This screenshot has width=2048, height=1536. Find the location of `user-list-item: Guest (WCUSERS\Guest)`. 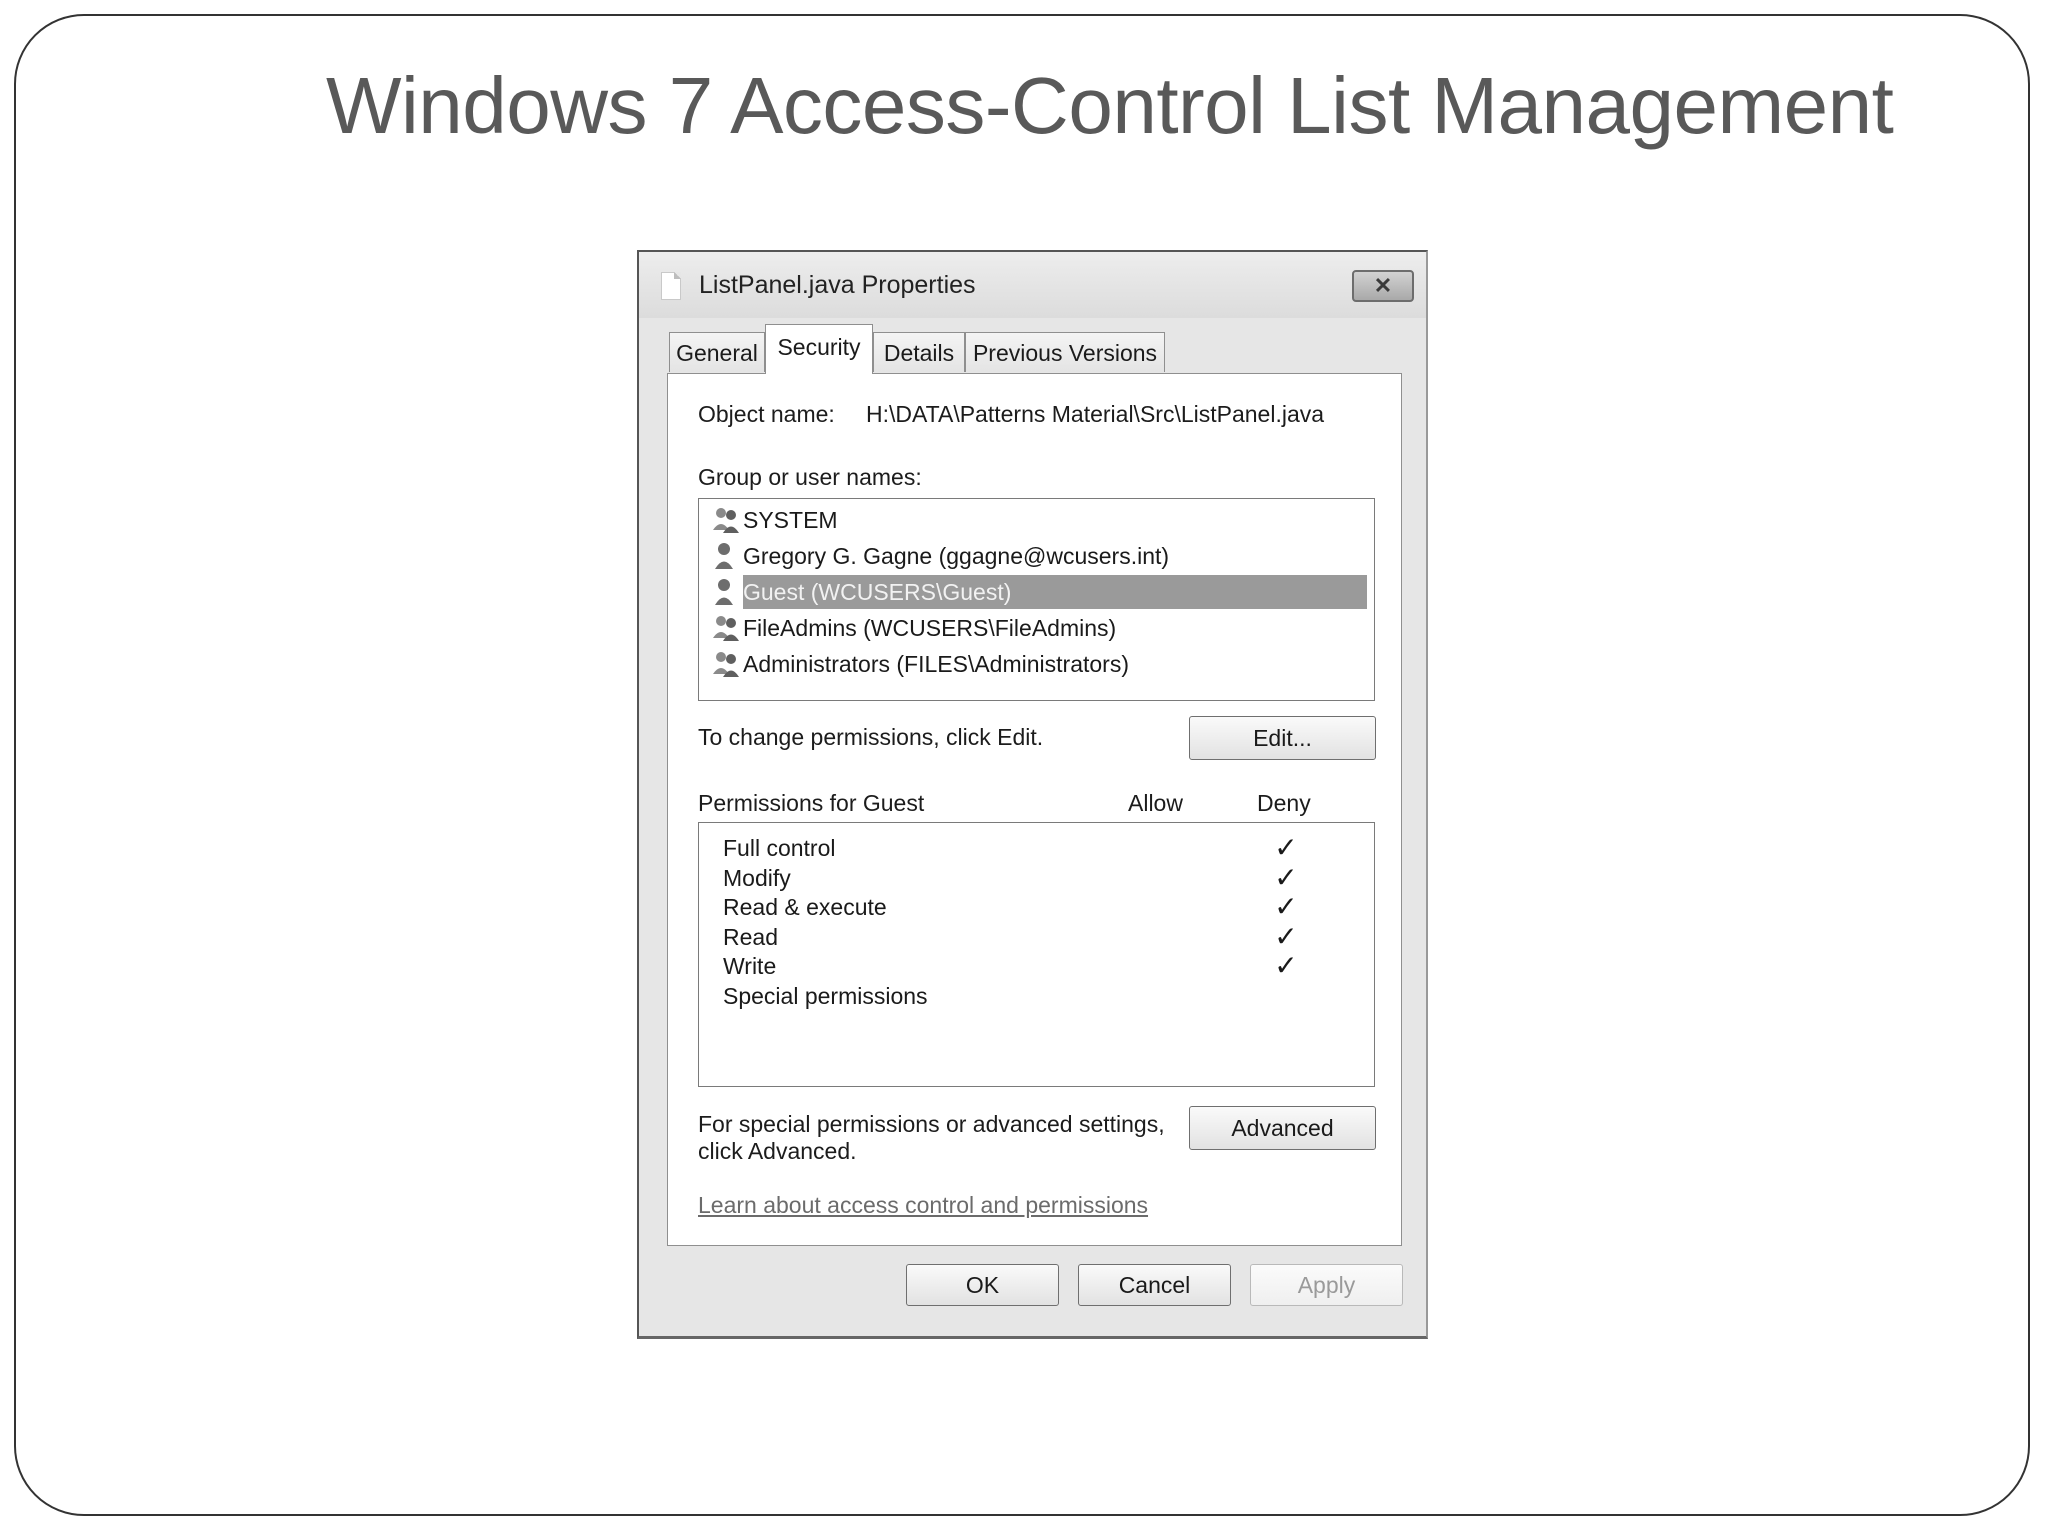

user-list-item: Guest (WCUSERS\Guest) is located at coordinates (1037, 592).